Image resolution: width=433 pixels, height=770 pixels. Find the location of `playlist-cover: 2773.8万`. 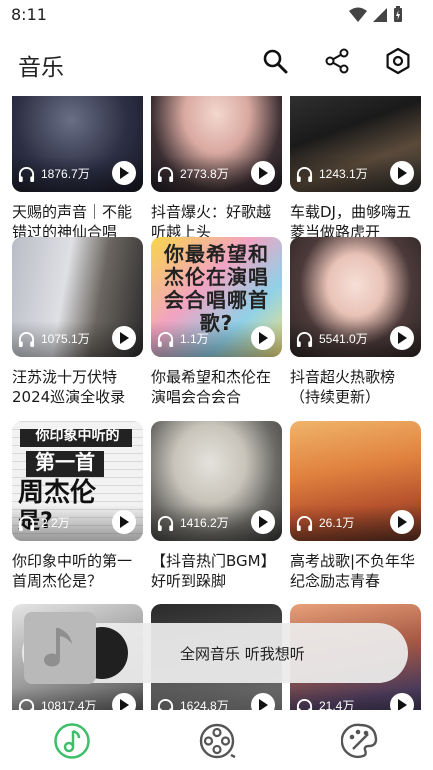

playlist-cover: 2773.8万 is located at coordinates (216, 144).